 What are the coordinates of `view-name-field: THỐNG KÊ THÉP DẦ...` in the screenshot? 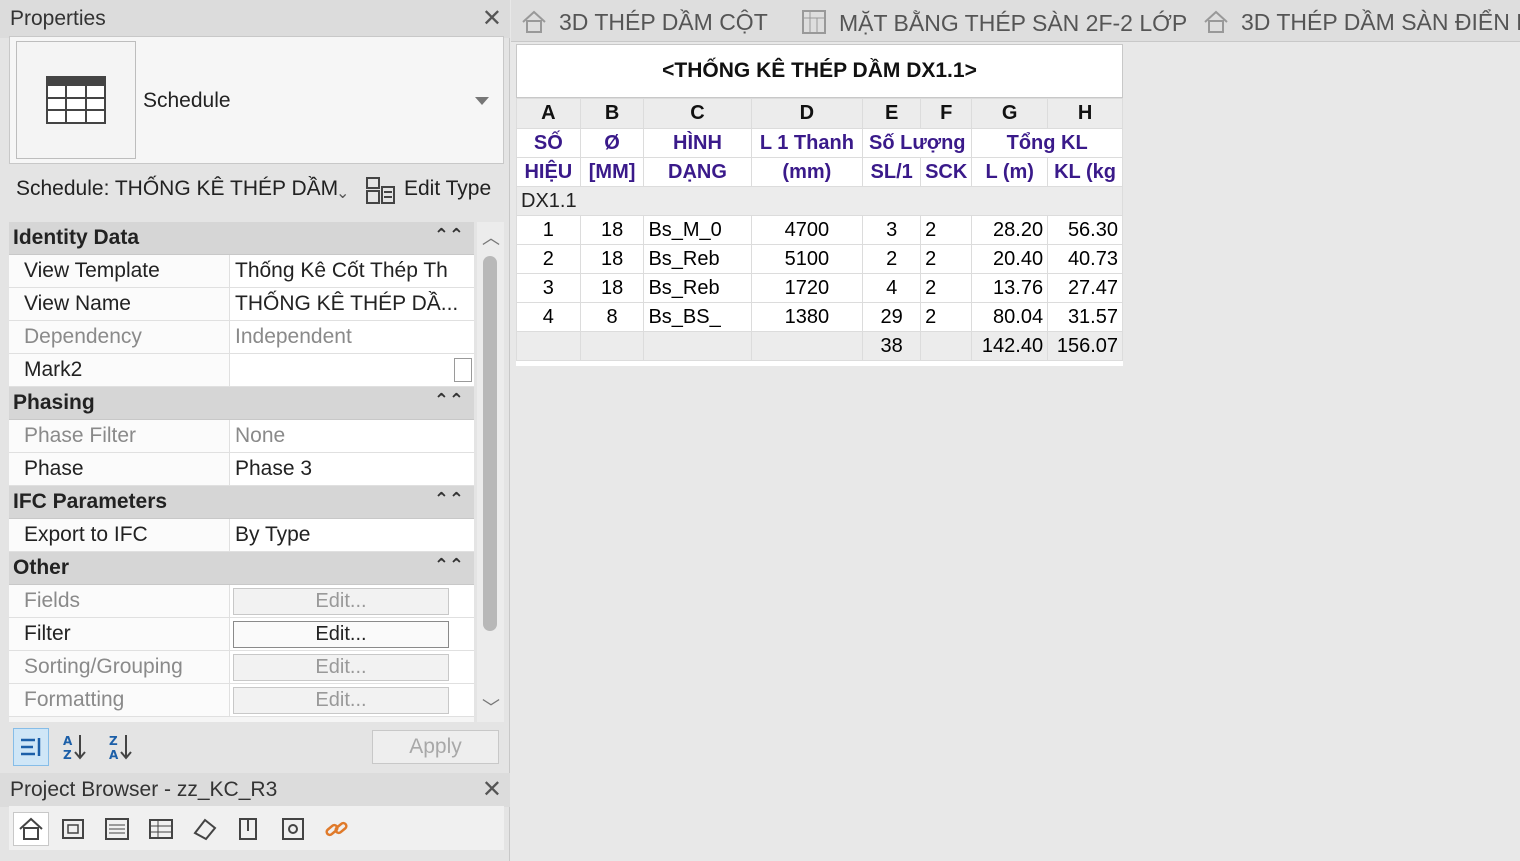 It's located at (352, 304).